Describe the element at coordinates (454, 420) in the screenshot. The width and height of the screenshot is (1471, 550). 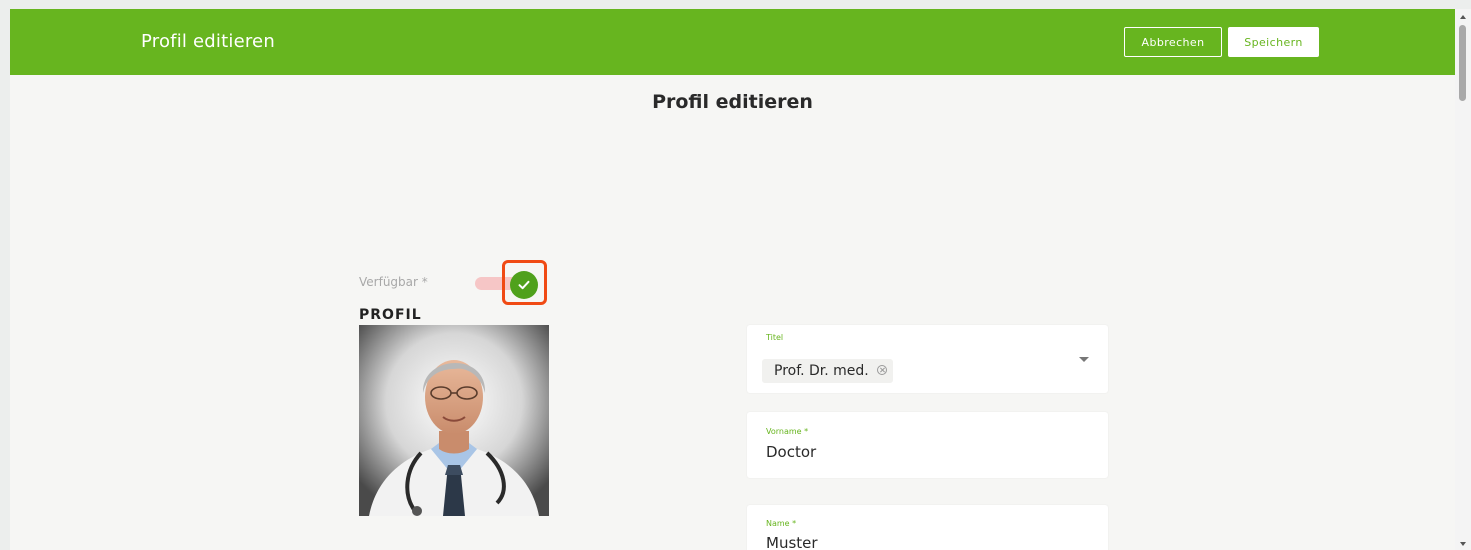
I see `profile-photo` at that location.